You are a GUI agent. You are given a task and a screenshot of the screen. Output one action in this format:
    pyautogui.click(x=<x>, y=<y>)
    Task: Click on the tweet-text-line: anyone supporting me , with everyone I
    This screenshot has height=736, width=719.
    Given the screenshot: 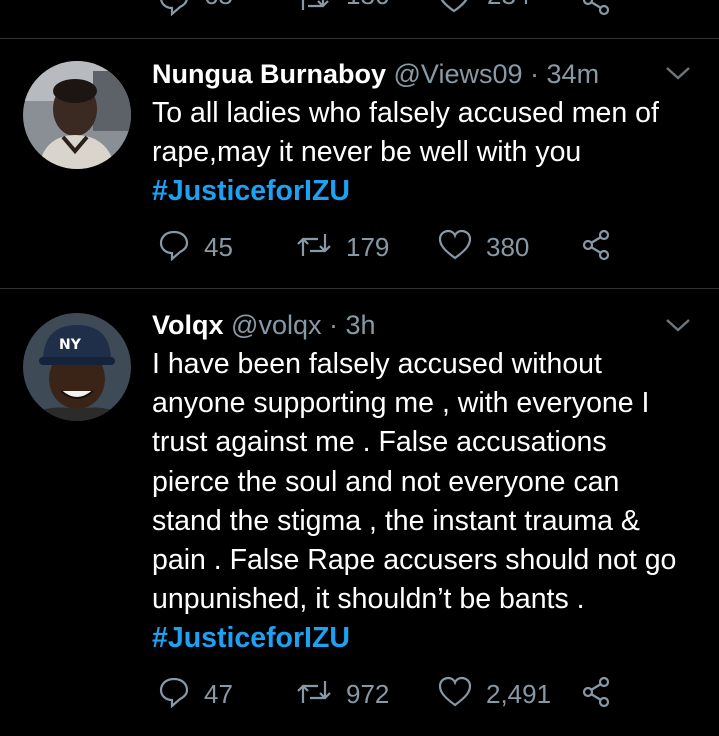 What is the action you would take?
    pyautogui.click(x=401, y=403)
    